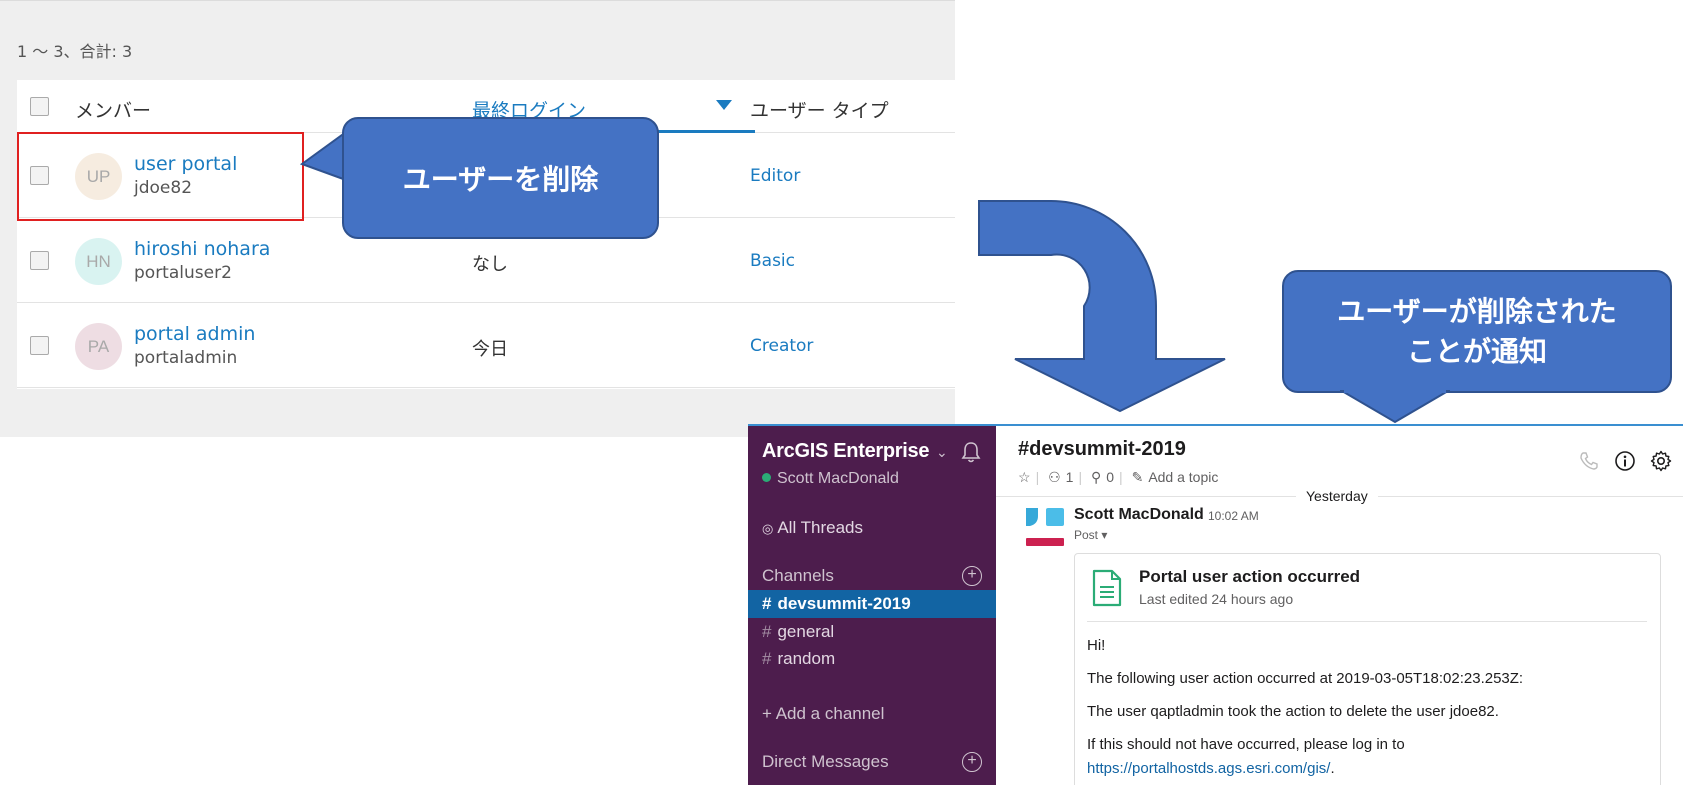 This screenshot has height=785, width=1683. I want to click on star-icon: ☆, so click(1024, 477).